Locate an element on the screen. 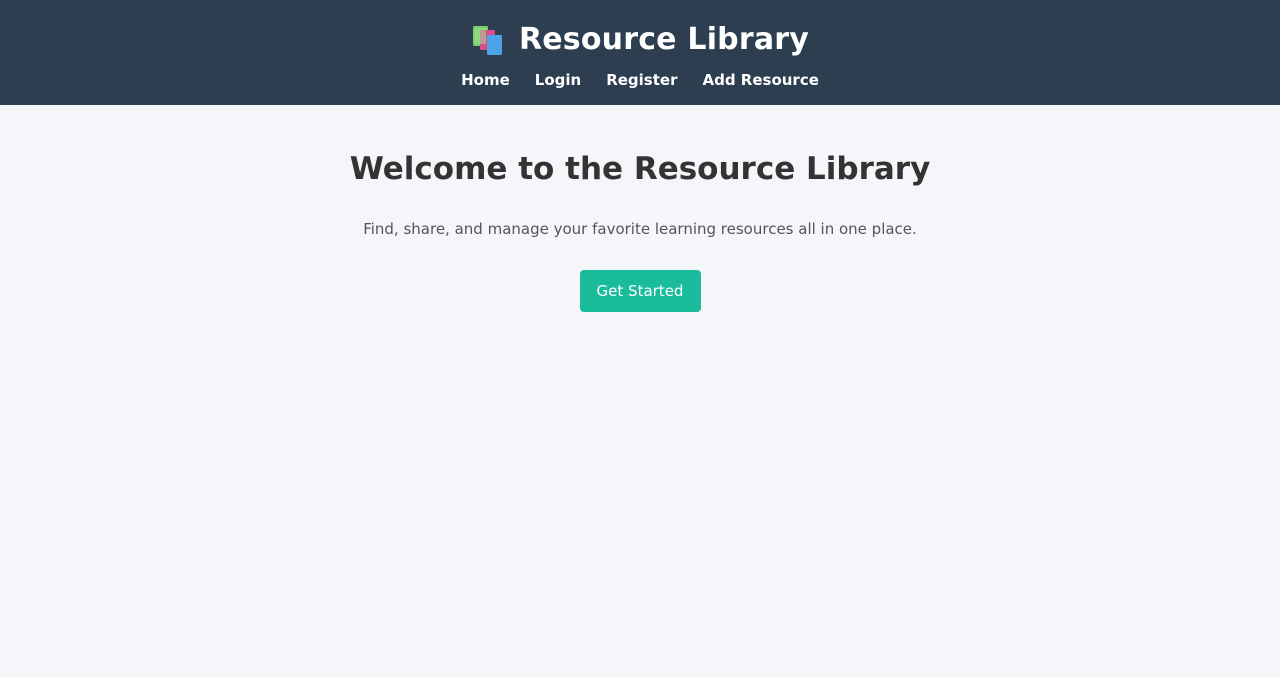 This screenshot has height=677, width=1280. nav-login-link: Login is located at coordinates (558, 80).